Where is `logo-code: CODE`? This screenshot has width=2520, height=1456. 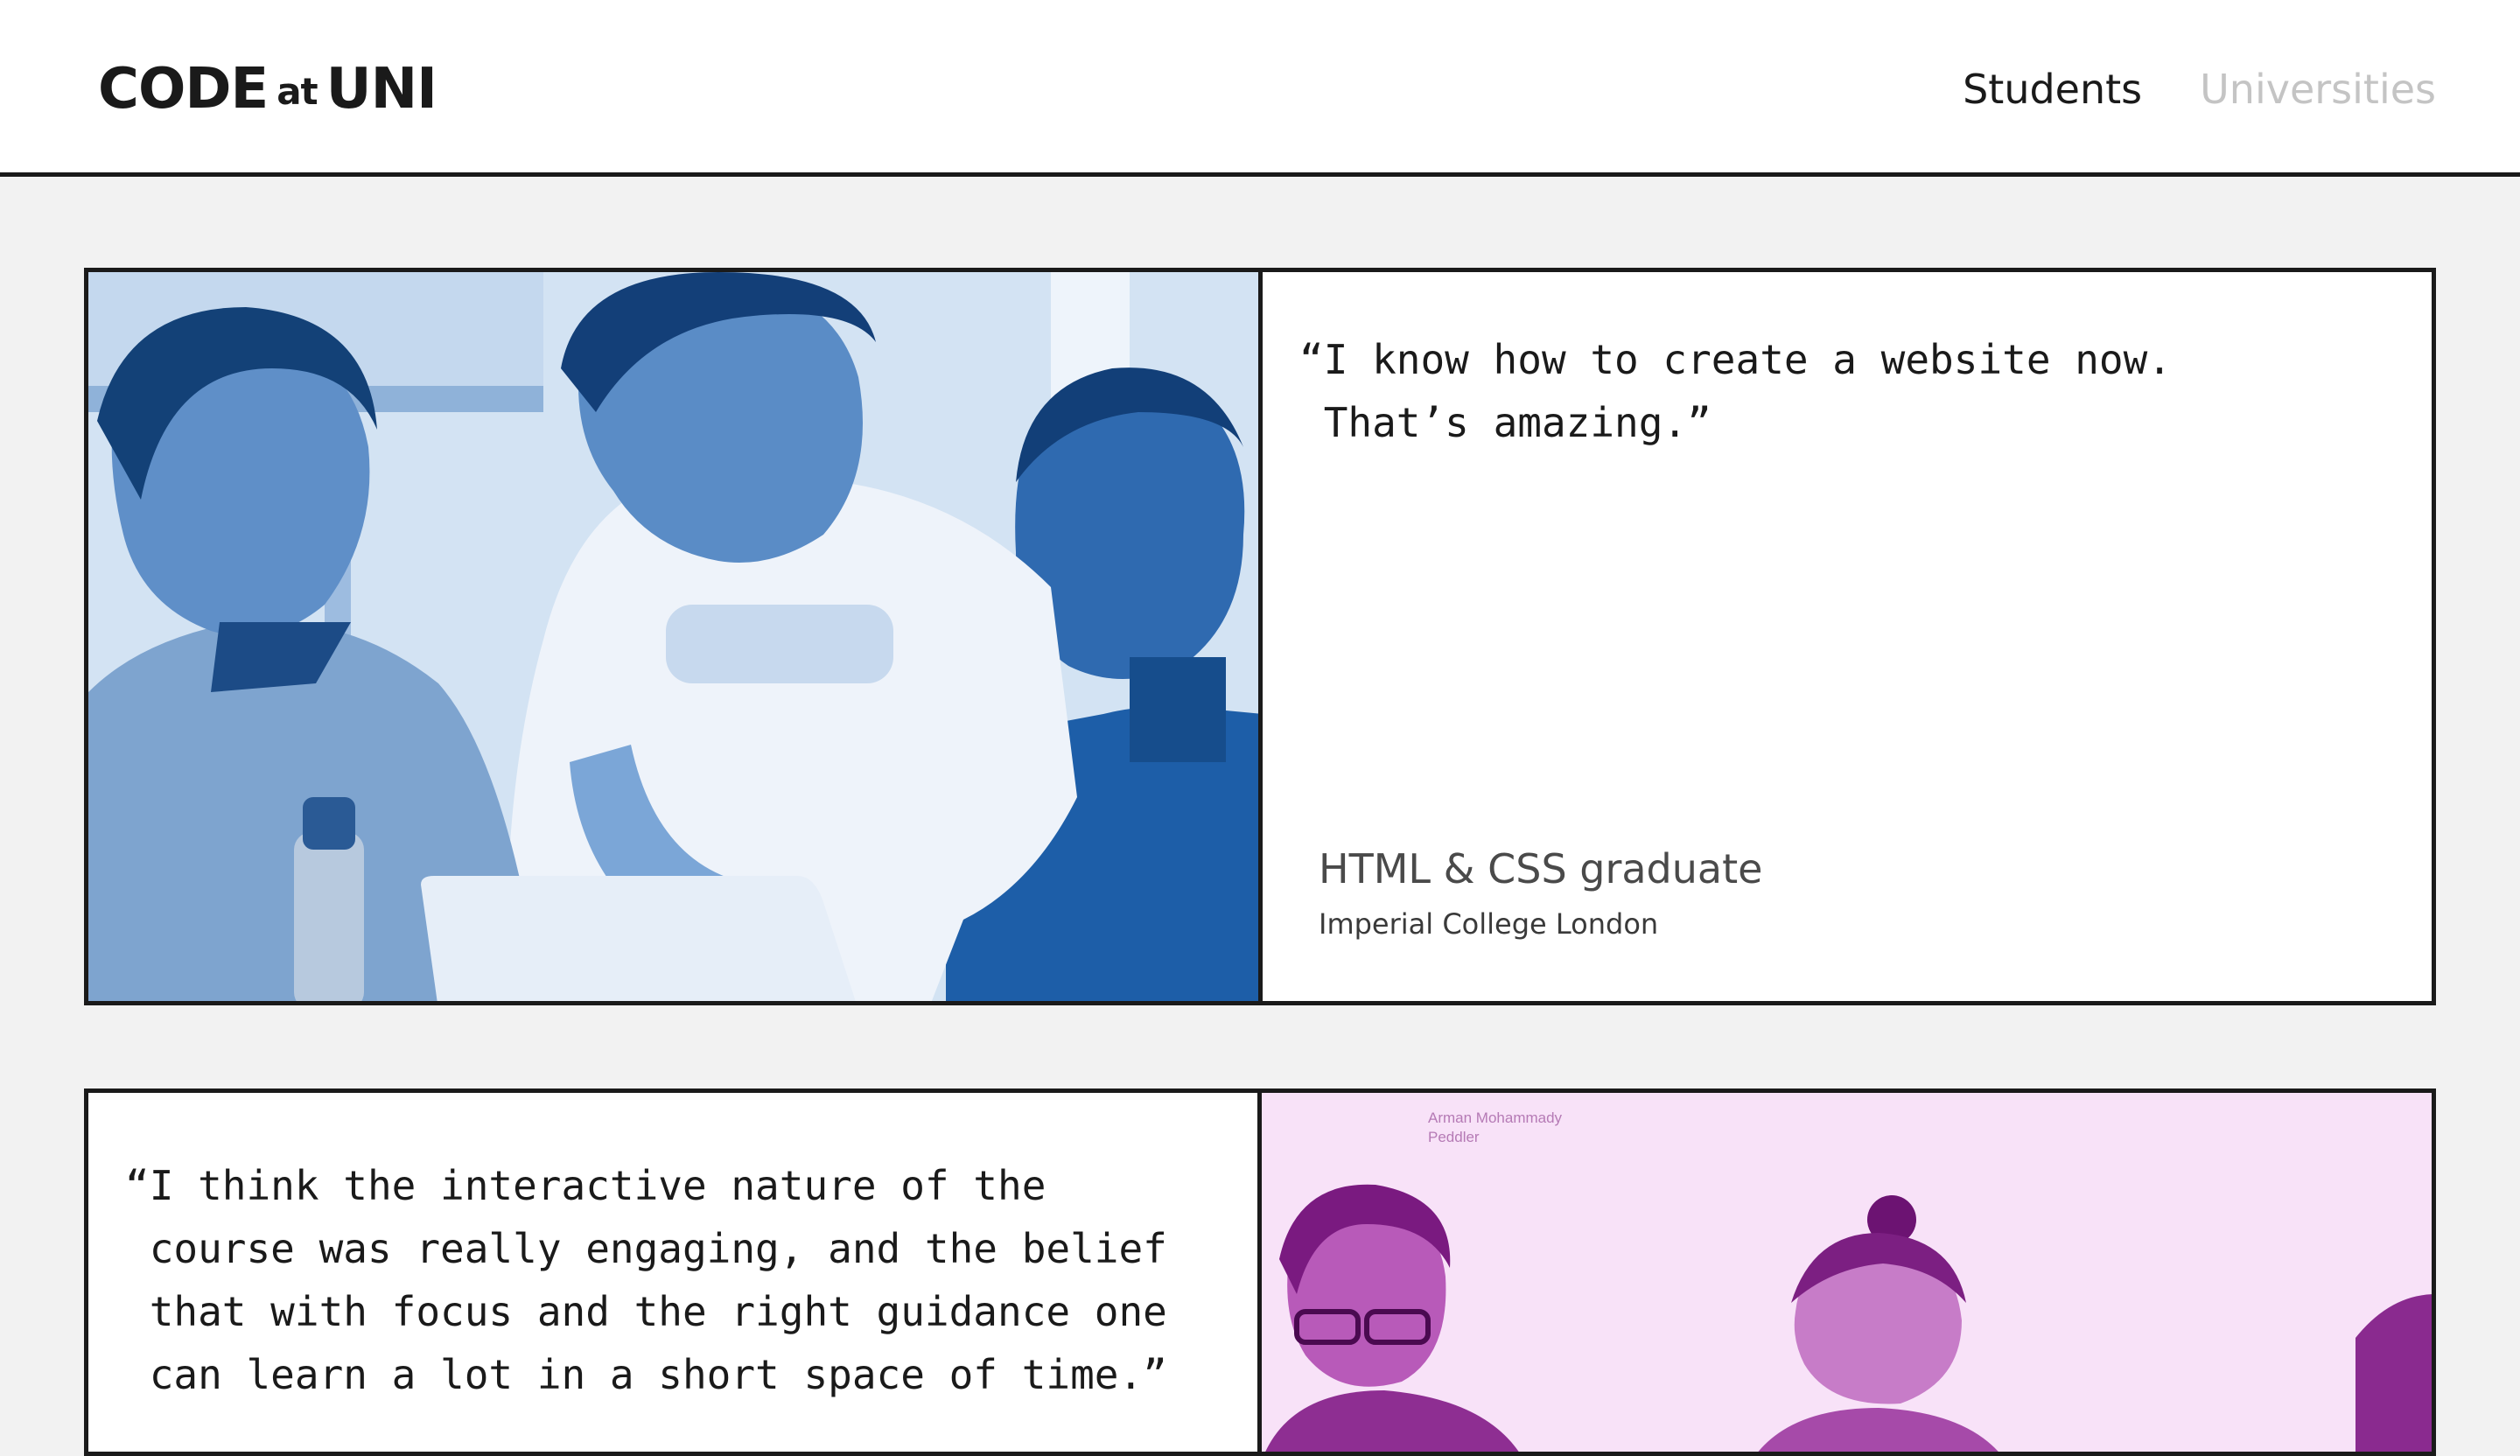
logo-code: CODE is located at coordinates (183, 89).